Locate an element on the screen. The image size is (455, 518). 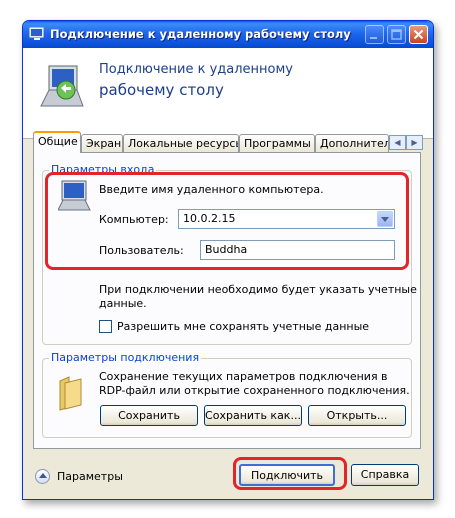
save-credentials-checkbox is located at coordinates (105, 326).